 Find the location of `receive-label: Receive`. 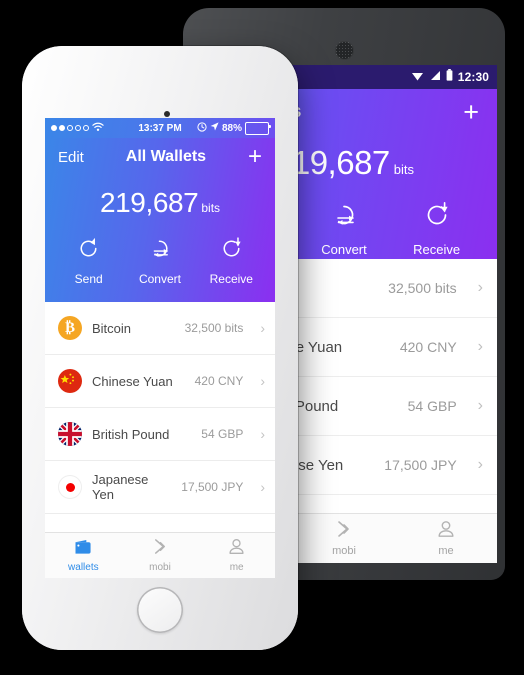

receive-label: Receive is located at coordinates (231, 279).